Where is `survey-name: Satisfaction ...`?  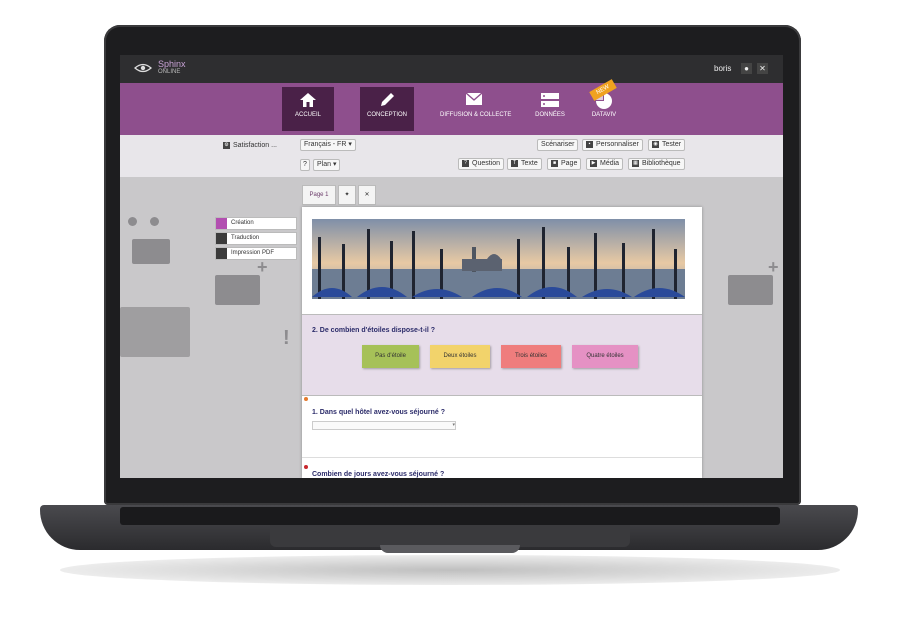
survey-name: Satisfaction ... is located at coordinates (255, 145).